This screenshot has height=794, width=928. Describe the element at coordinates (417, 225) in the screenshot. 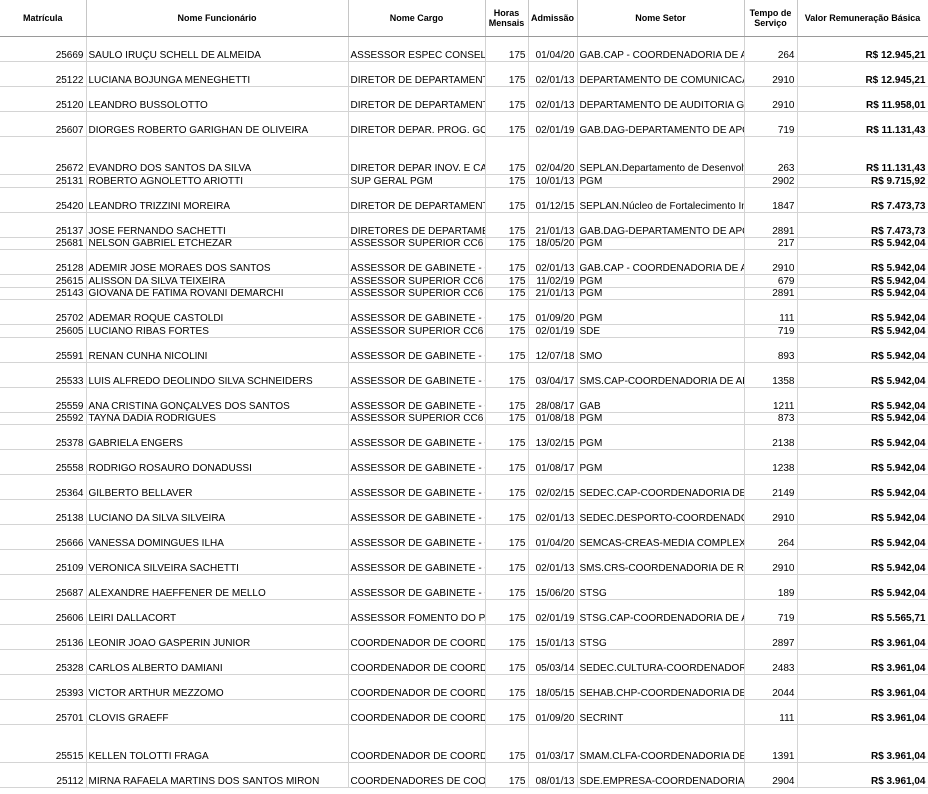

I see `cell-cargo: DIRETORES DE DEPARTAMENTO` at that location.